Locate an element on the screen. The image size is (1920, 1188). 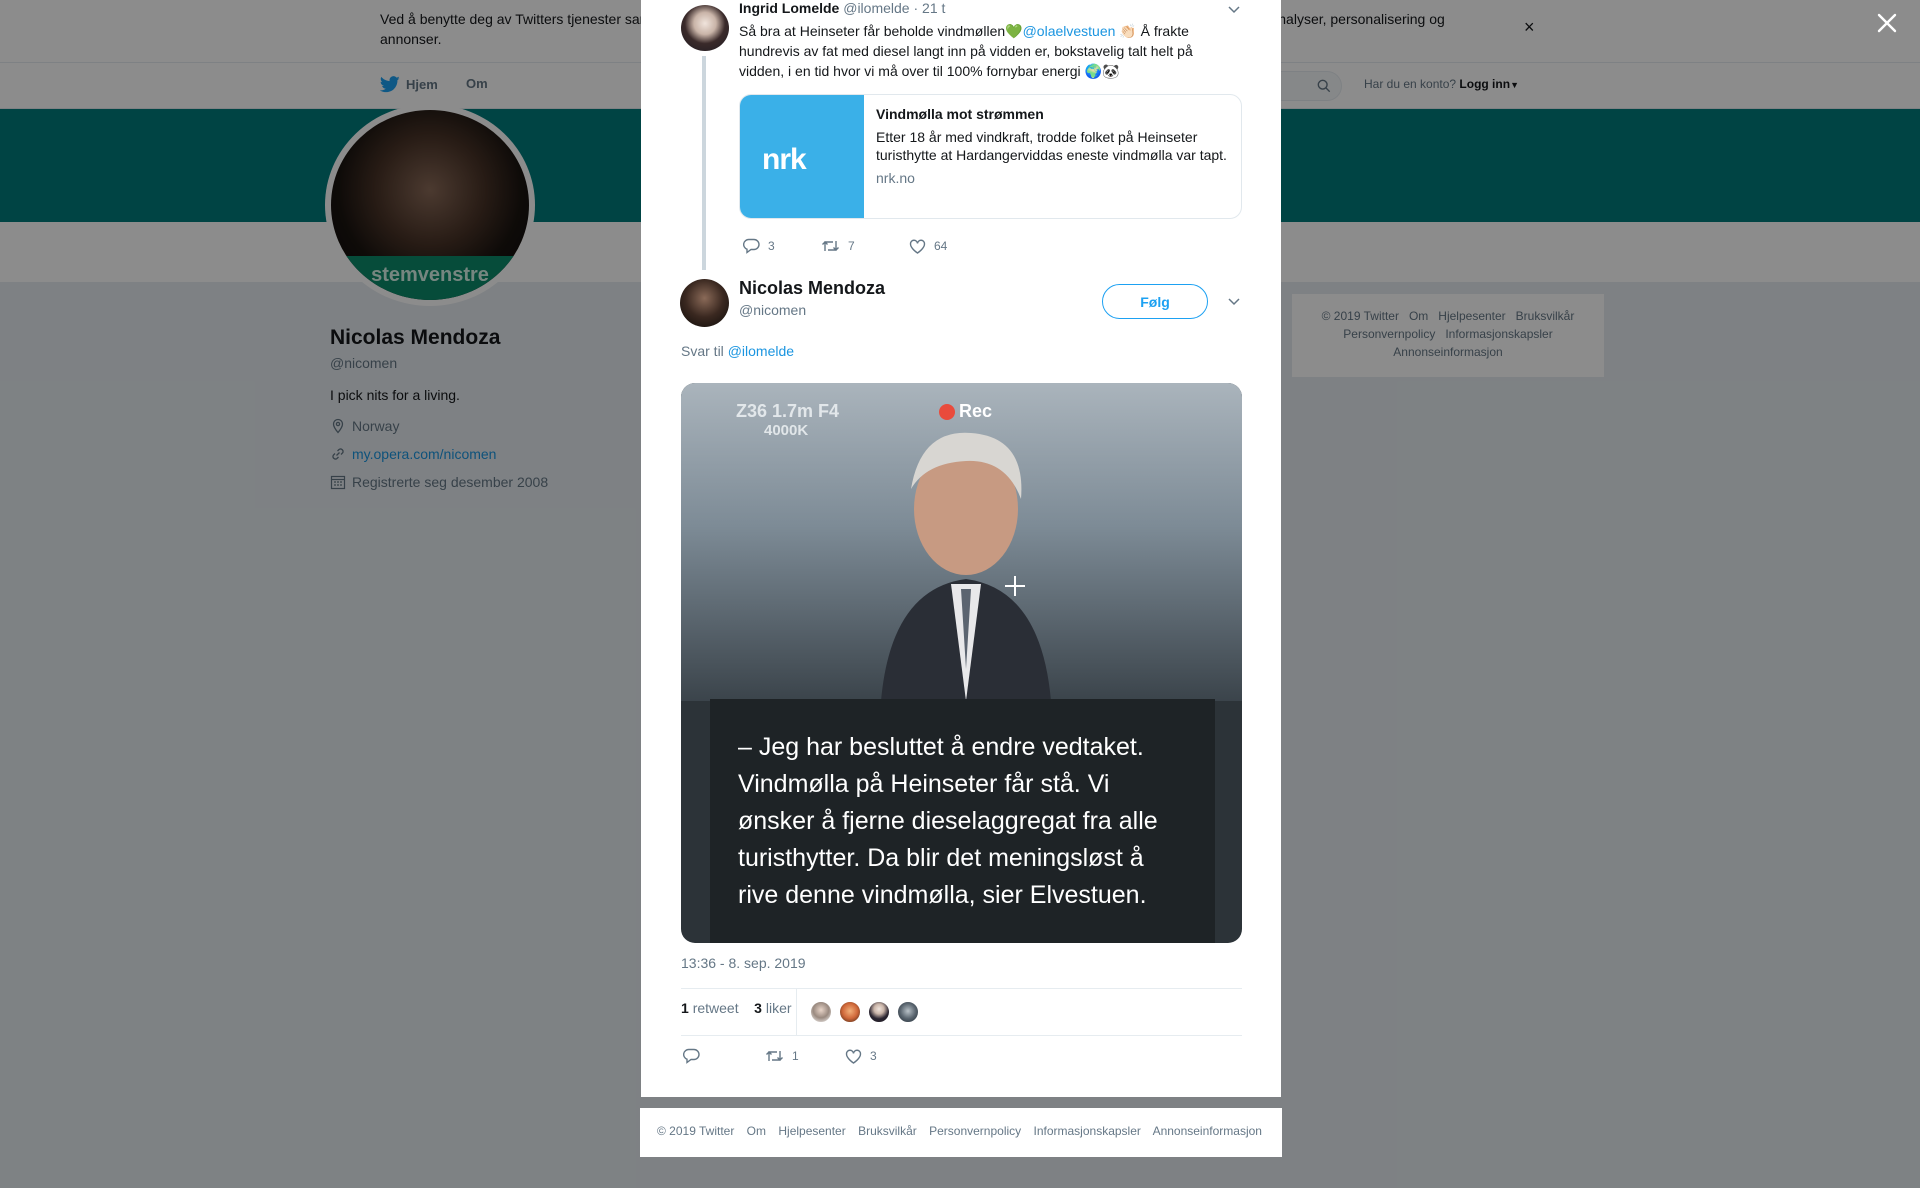
parent-tweet-time: · 21 t is located at coordinates (929, 8).